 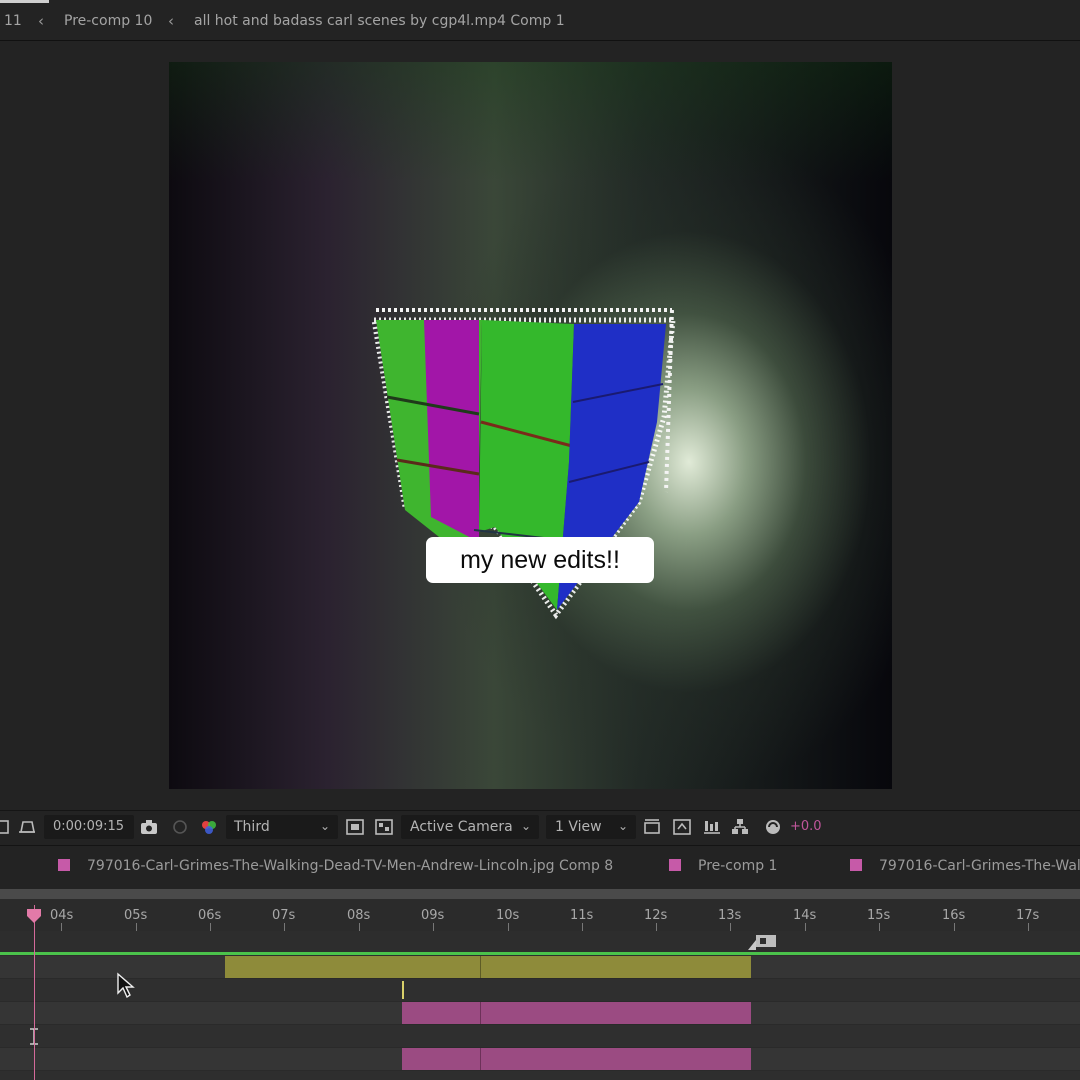 I want to click on breadcrumb-item-precomp-11: 11, so click(x=13, y=21).